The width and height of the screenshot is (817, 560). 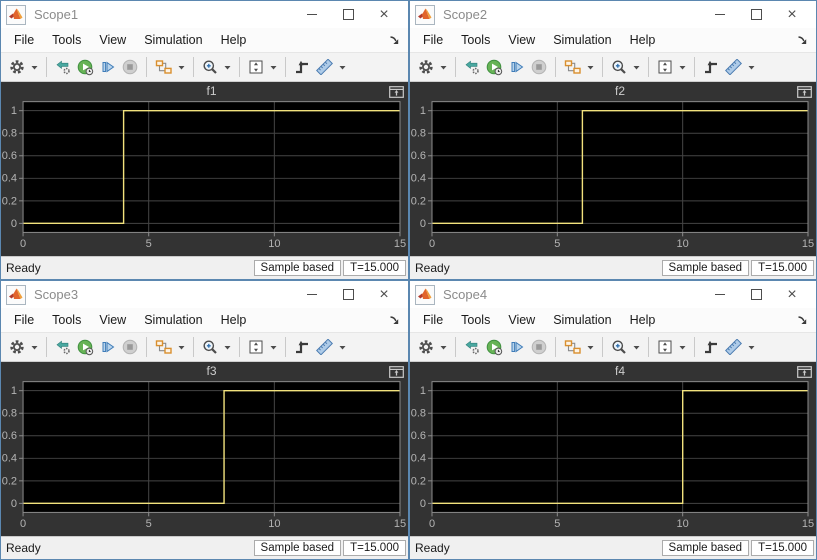 What do you see at coordinates (613, 294) in the screenshot?
I see `titlebar: Scope4 ×` at bounding box center [613, 294].